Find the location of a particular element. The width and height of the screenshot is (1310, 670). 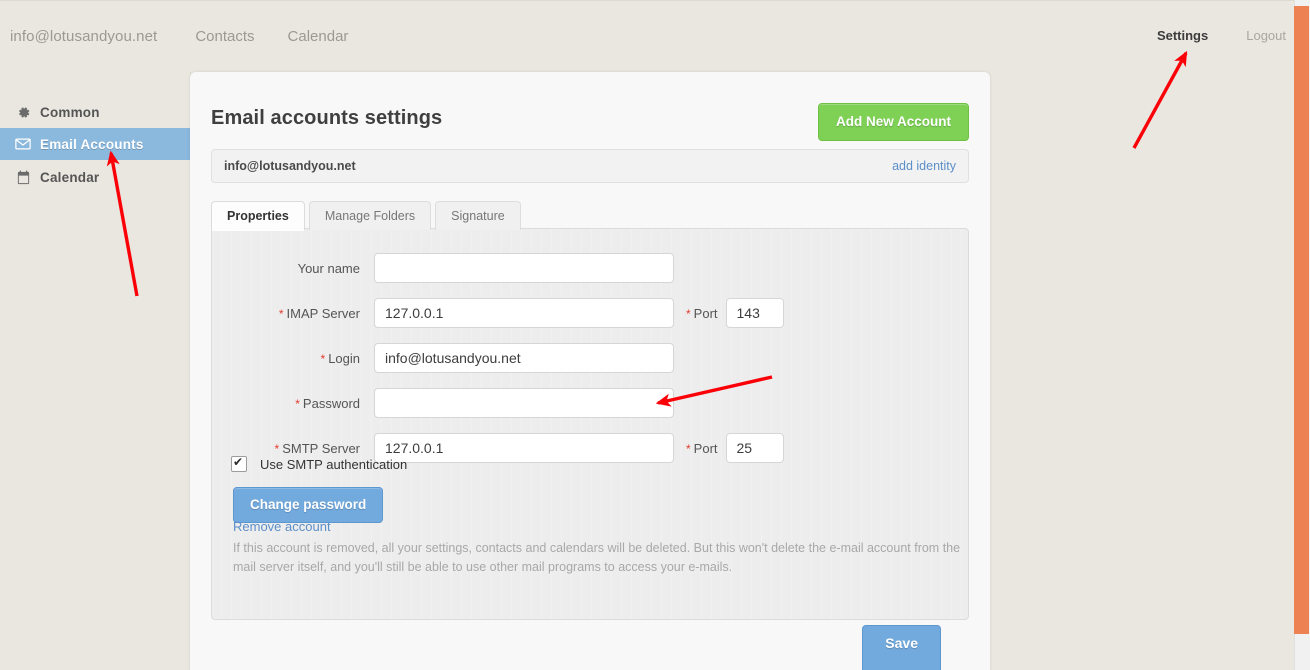

label-text-password: Password is located at coordinates (331, 403).